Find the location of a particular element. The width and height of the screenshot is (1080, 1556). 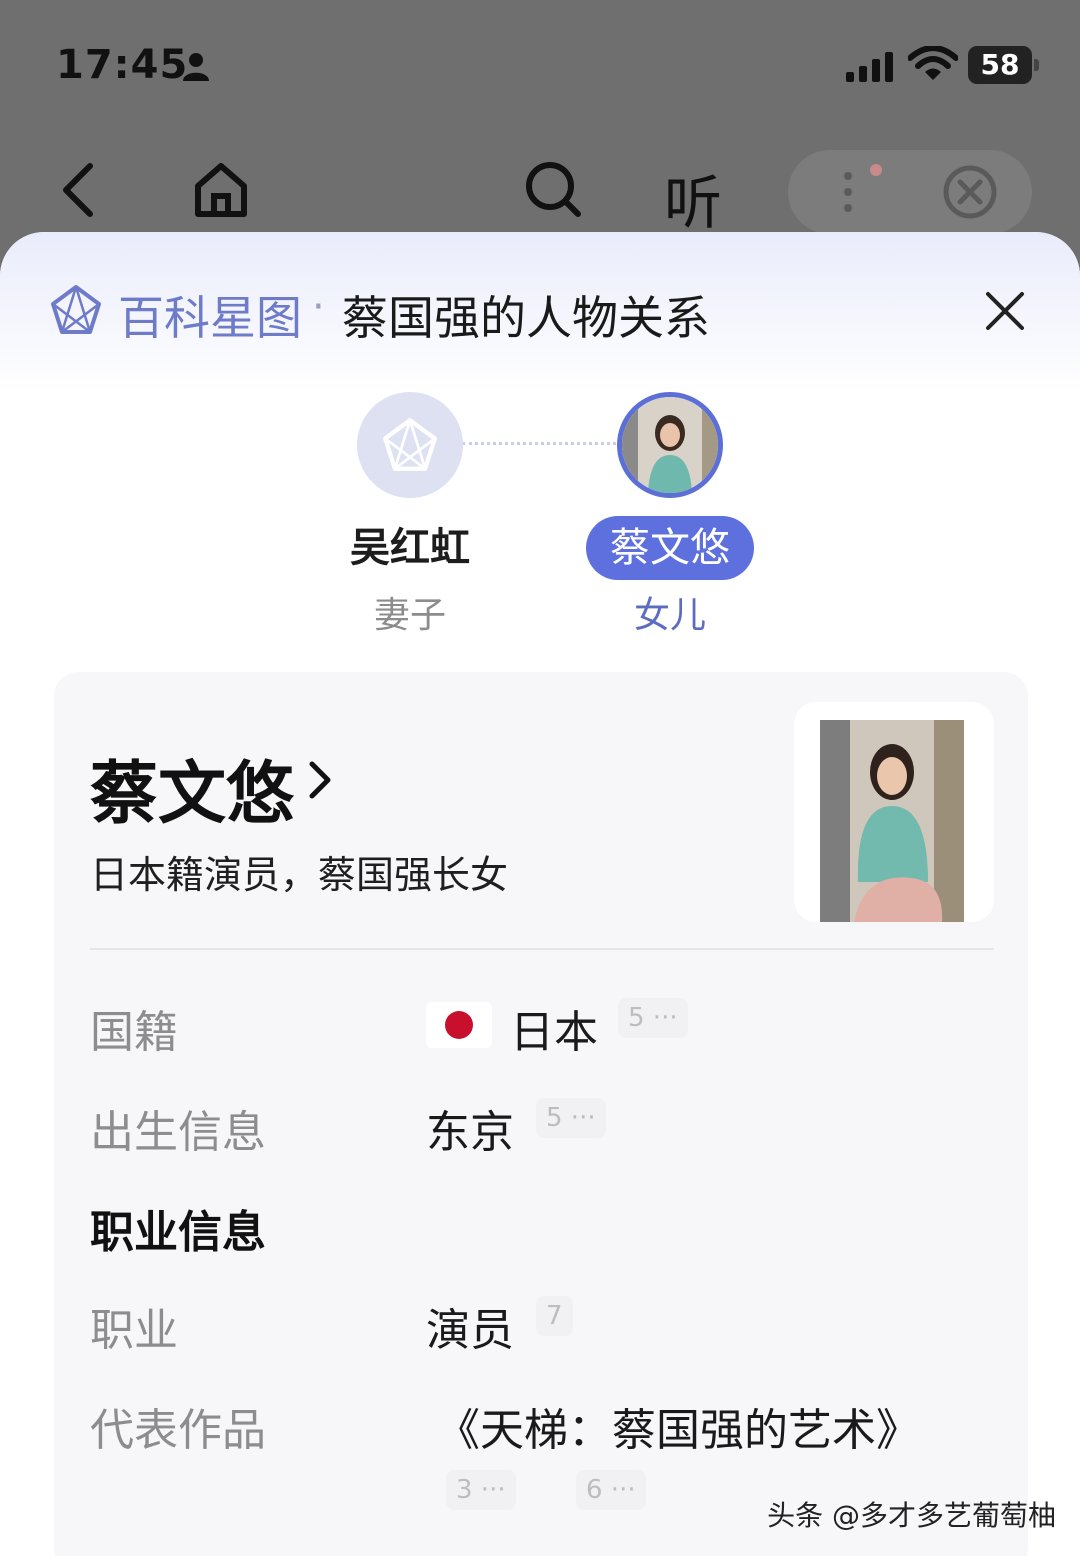

info-value: 演员 is located at coordinates (470, 1330).